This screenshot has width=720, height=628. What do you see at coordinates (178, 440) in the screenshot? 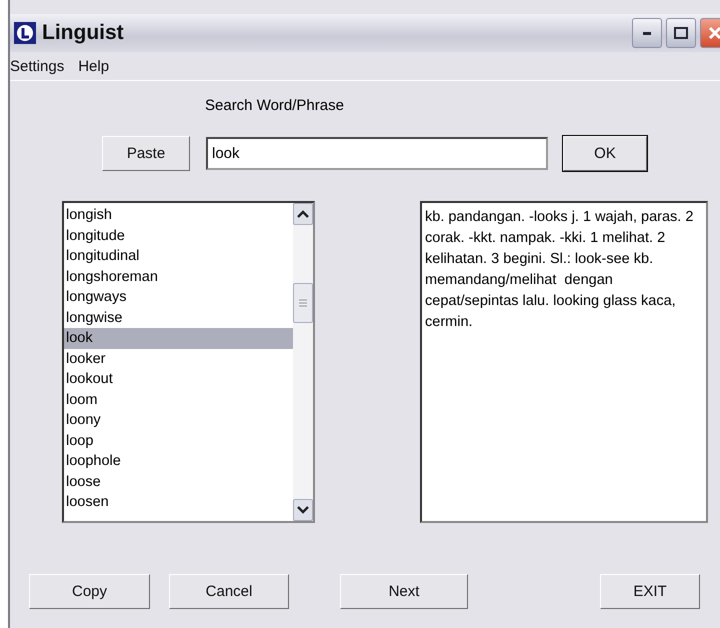
I see `list-item: loop` at bounding box center [178, 440].